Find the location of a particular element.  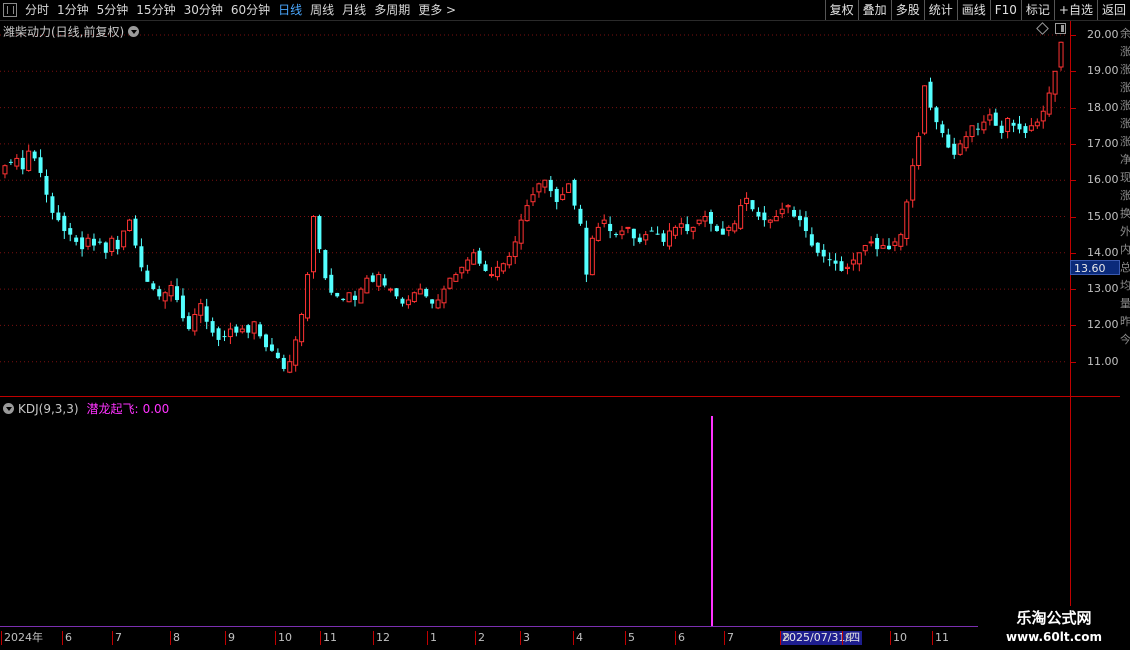

tool-button-4: 画线 is located at coordinates (973, 10).